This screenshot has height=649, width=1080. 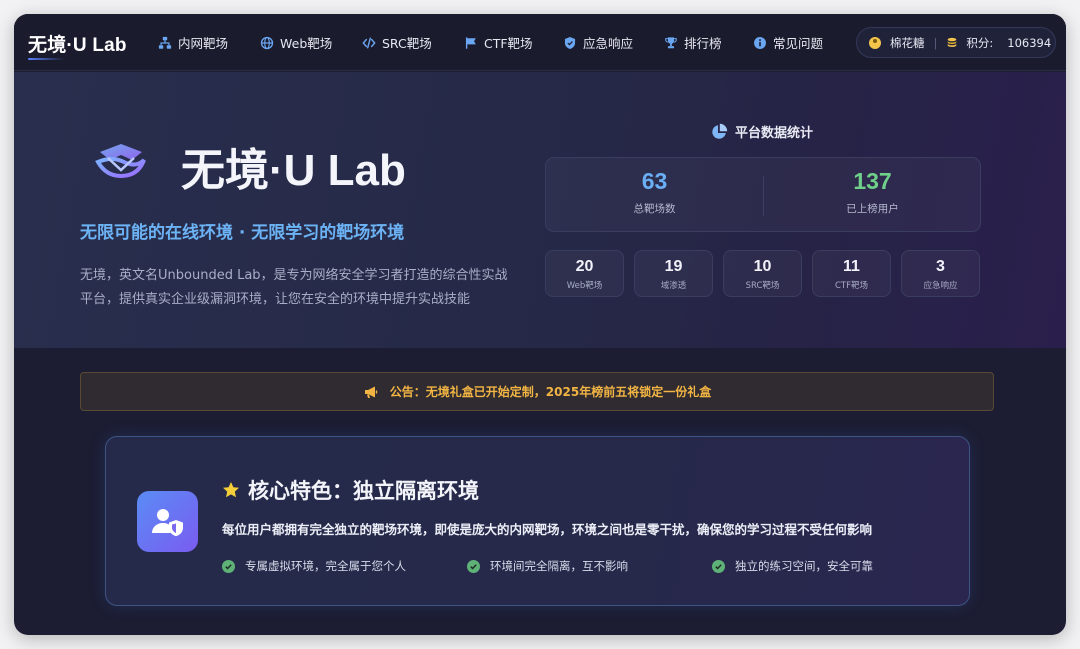 I want to click on nav-label: 应急响应, so click(x=608, y=43).